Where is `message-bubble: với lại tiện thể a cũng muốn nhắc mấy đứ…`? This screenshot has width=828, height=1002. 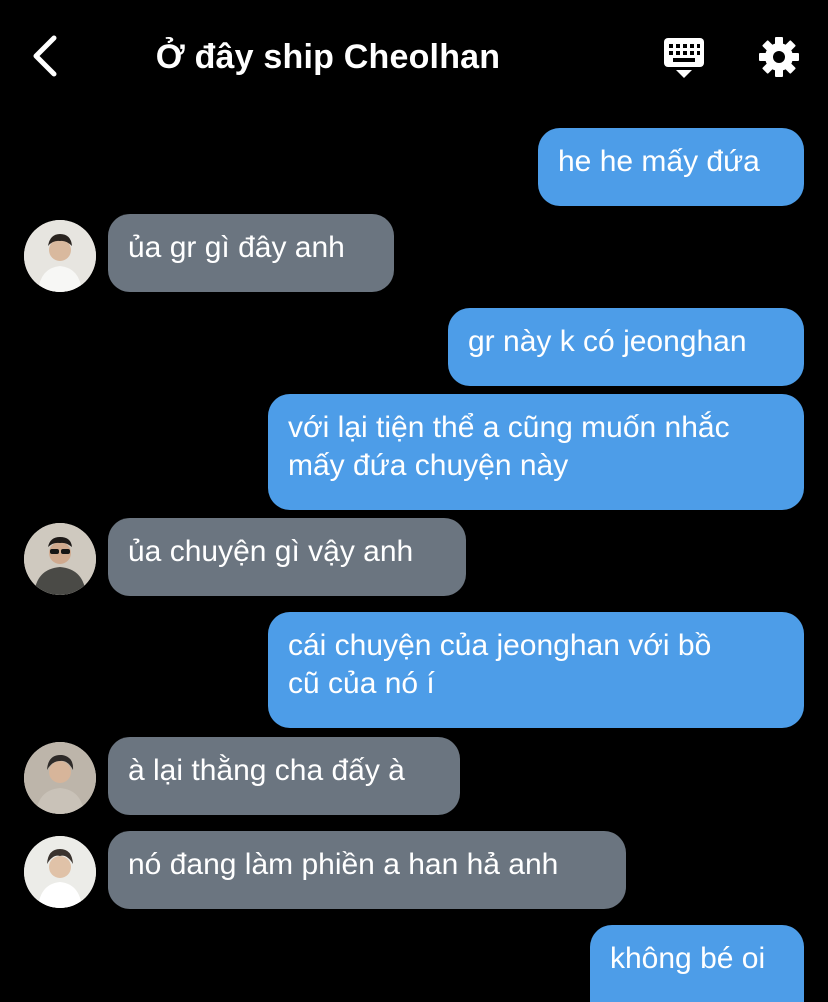 message-bubble: với lại tiện thể a cũng muốn nhắc mấy đứ… is located at coordinates (536, 452).